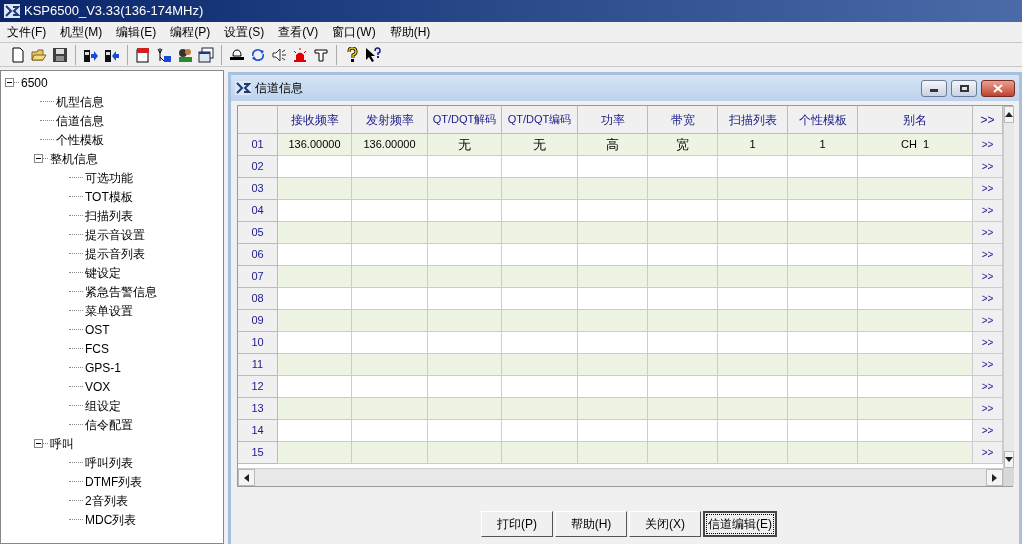 The height and width of the screenshot is (544, 1022). Describe the element at coordinates (109, 196) in the screenshot. I see `tree-item: TOT模板` at that location.